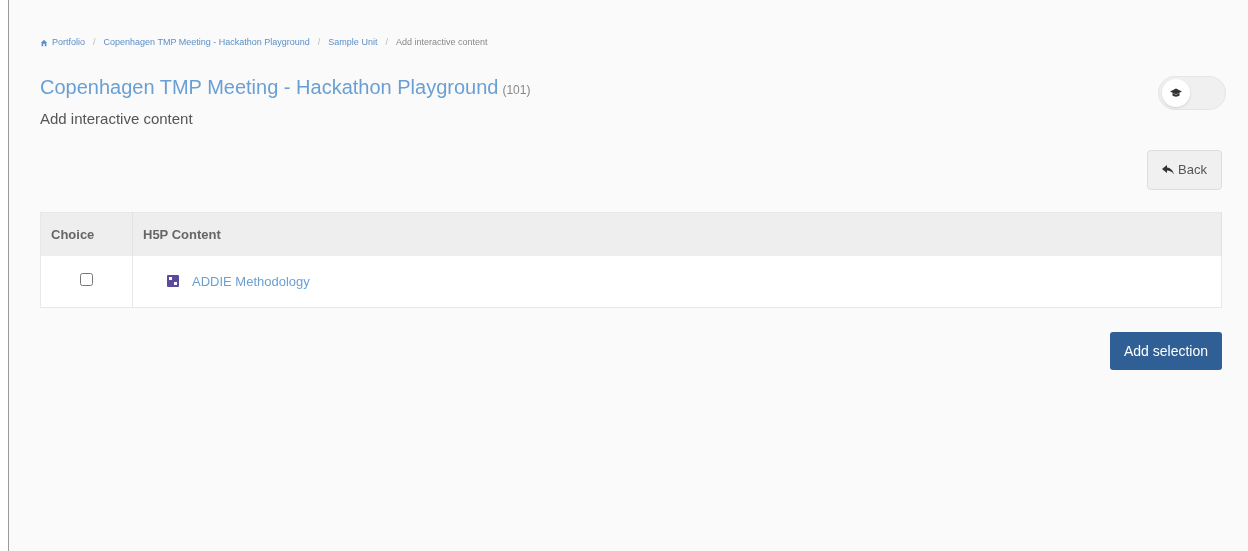 The image size is (1248, 551). I want to click on teacher-mode-toggle, so click(1192, 92).